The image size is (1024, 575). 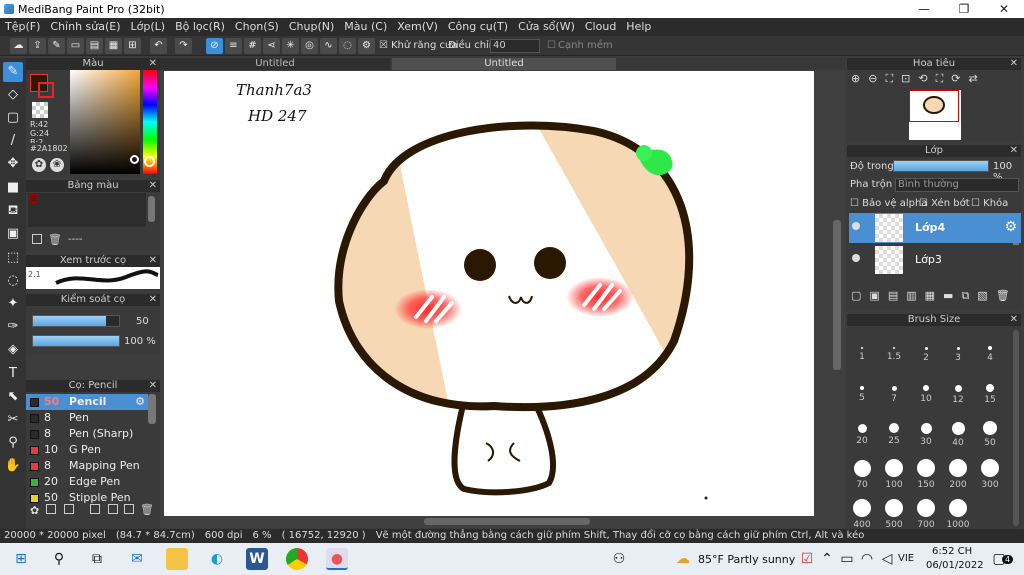 I want to click on restore-button: ❐, so click(x=964, y=9).